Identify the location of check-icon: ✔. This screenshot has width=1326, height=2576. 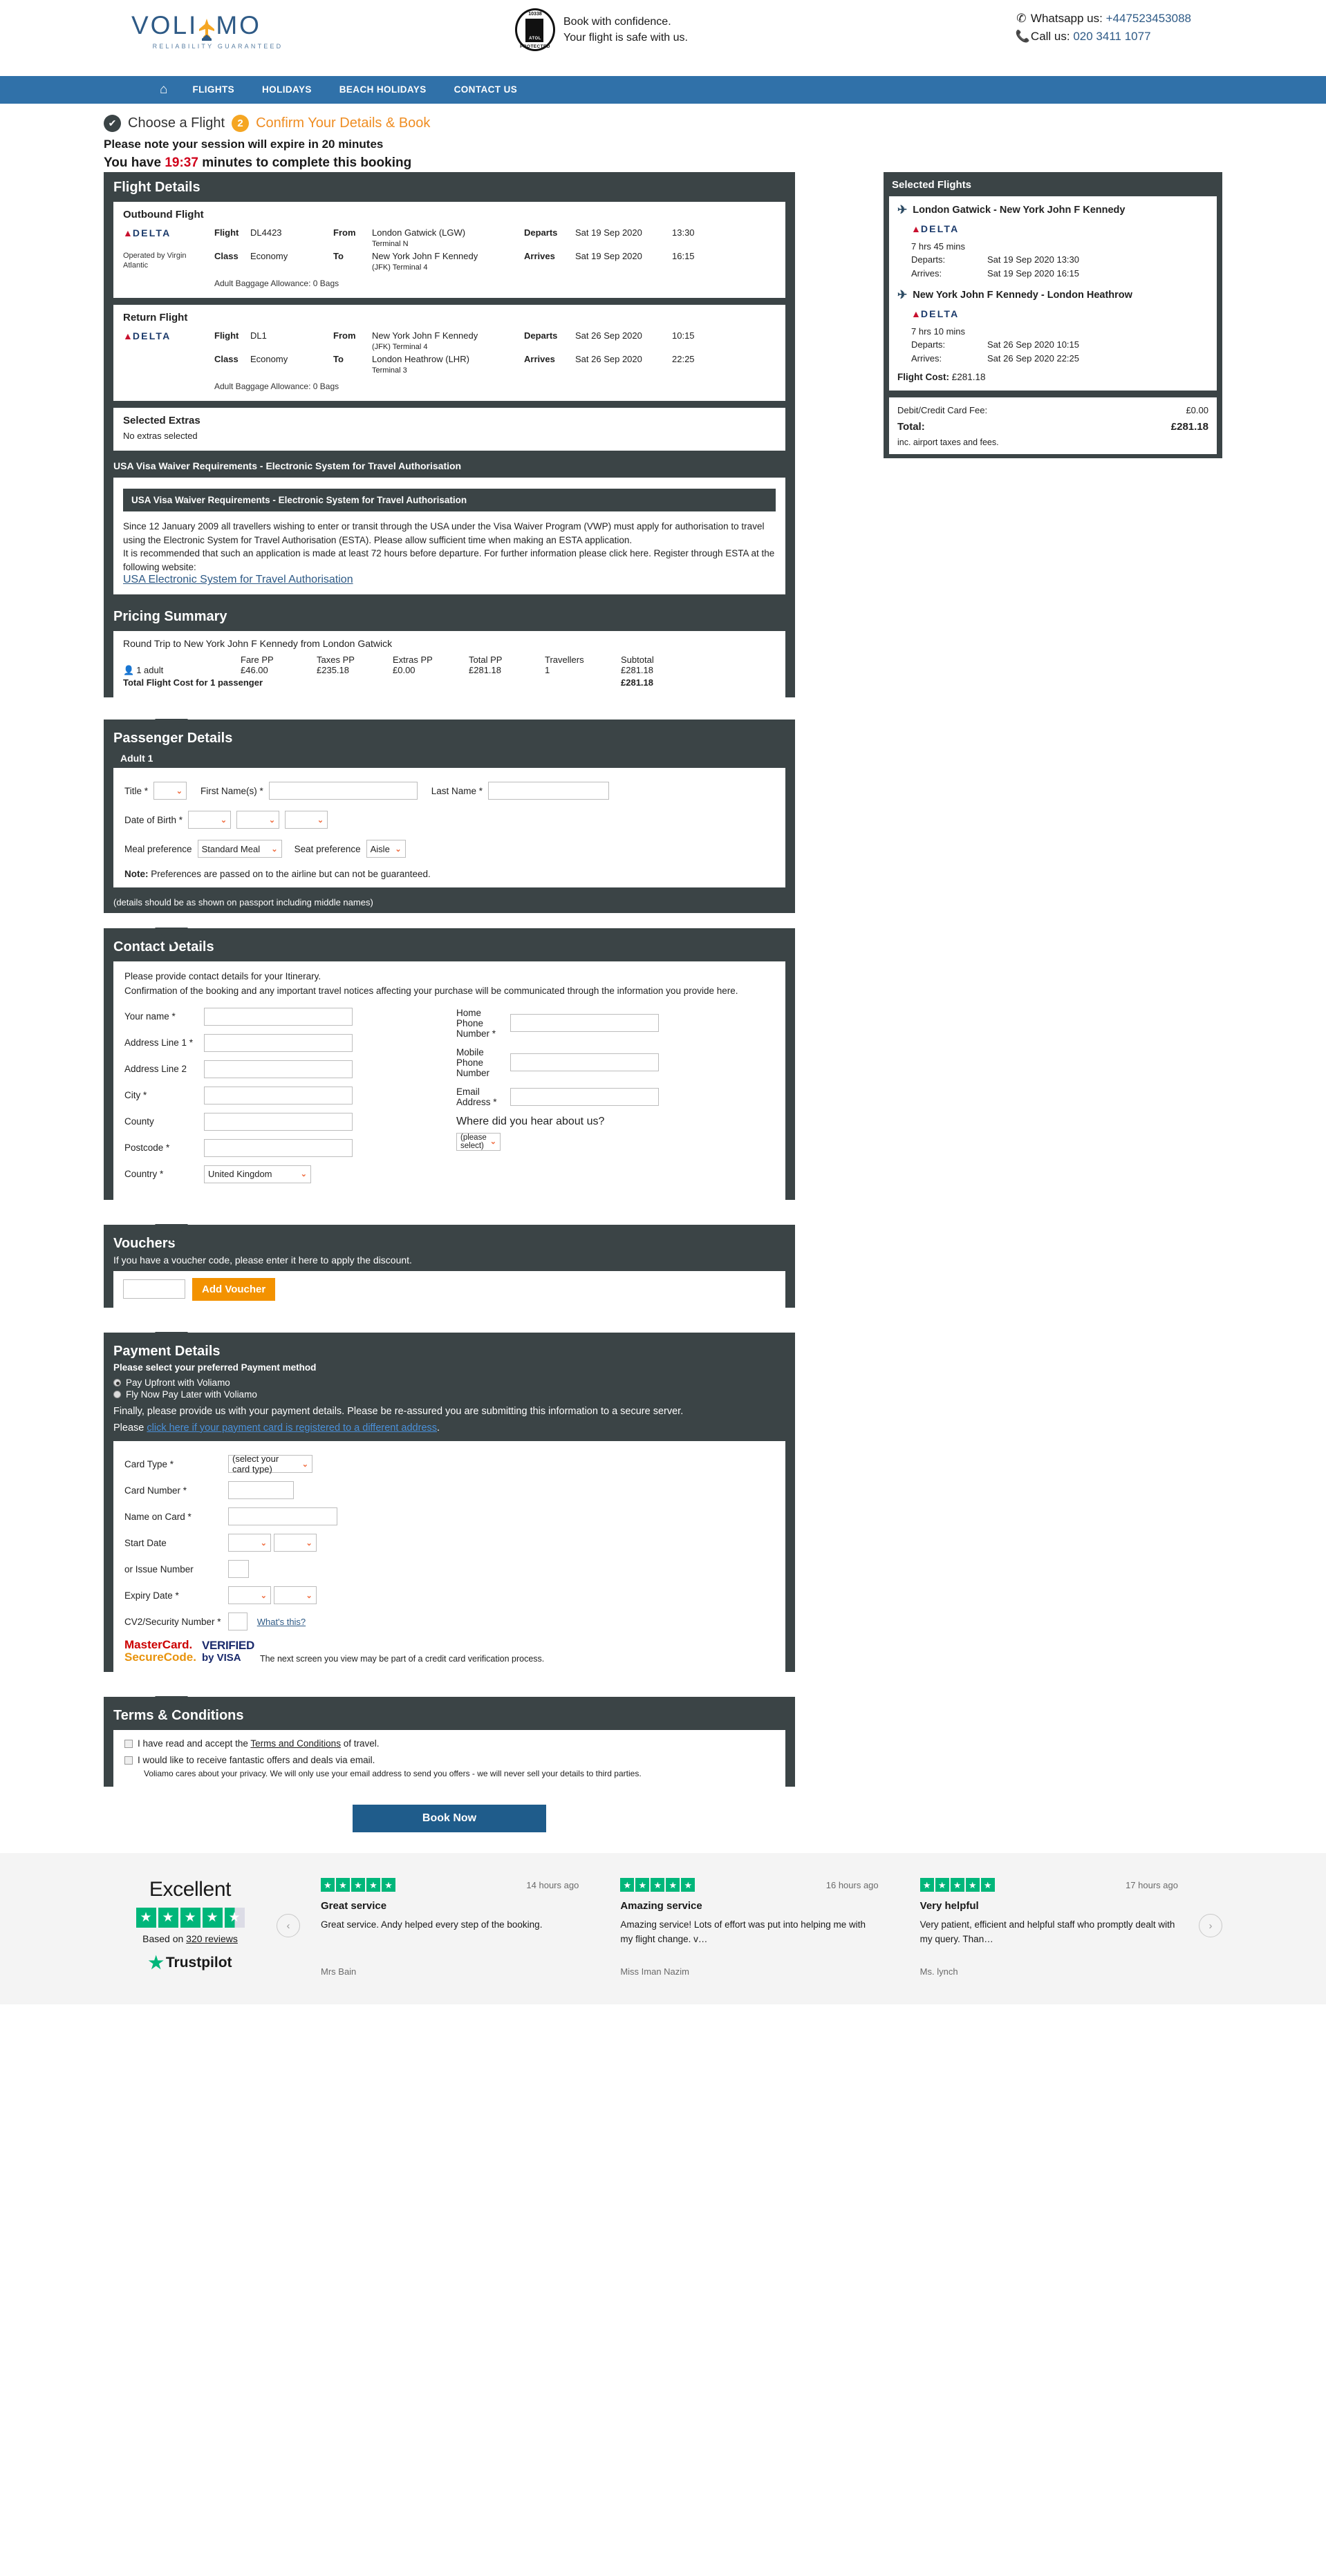
(113, 123).